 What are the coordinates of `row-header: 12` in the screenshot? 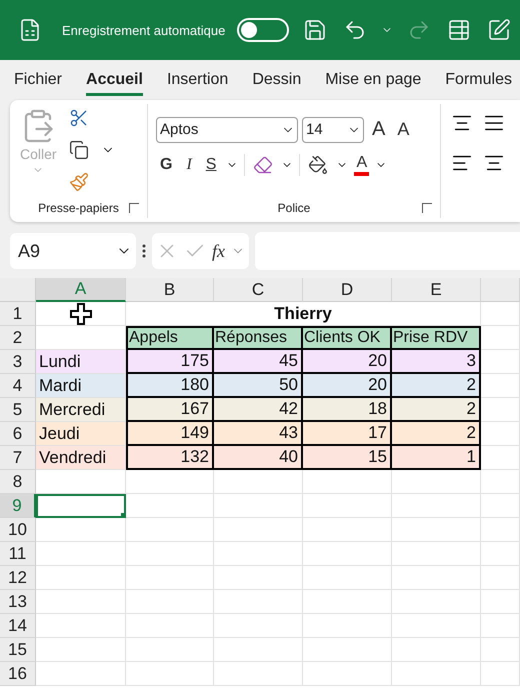 It's located at (18, 578).